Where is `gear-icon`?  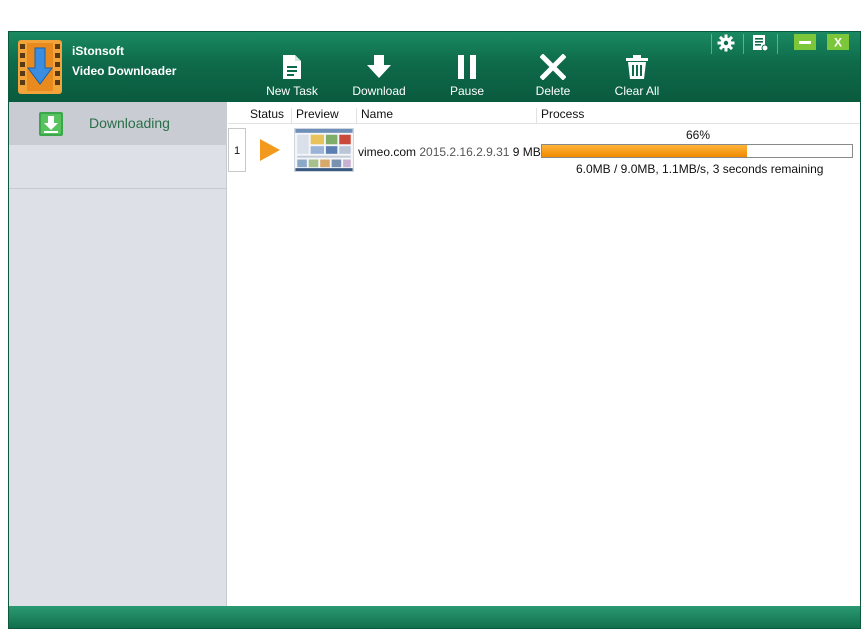
gear-icon is located at coordinates (726, 43).